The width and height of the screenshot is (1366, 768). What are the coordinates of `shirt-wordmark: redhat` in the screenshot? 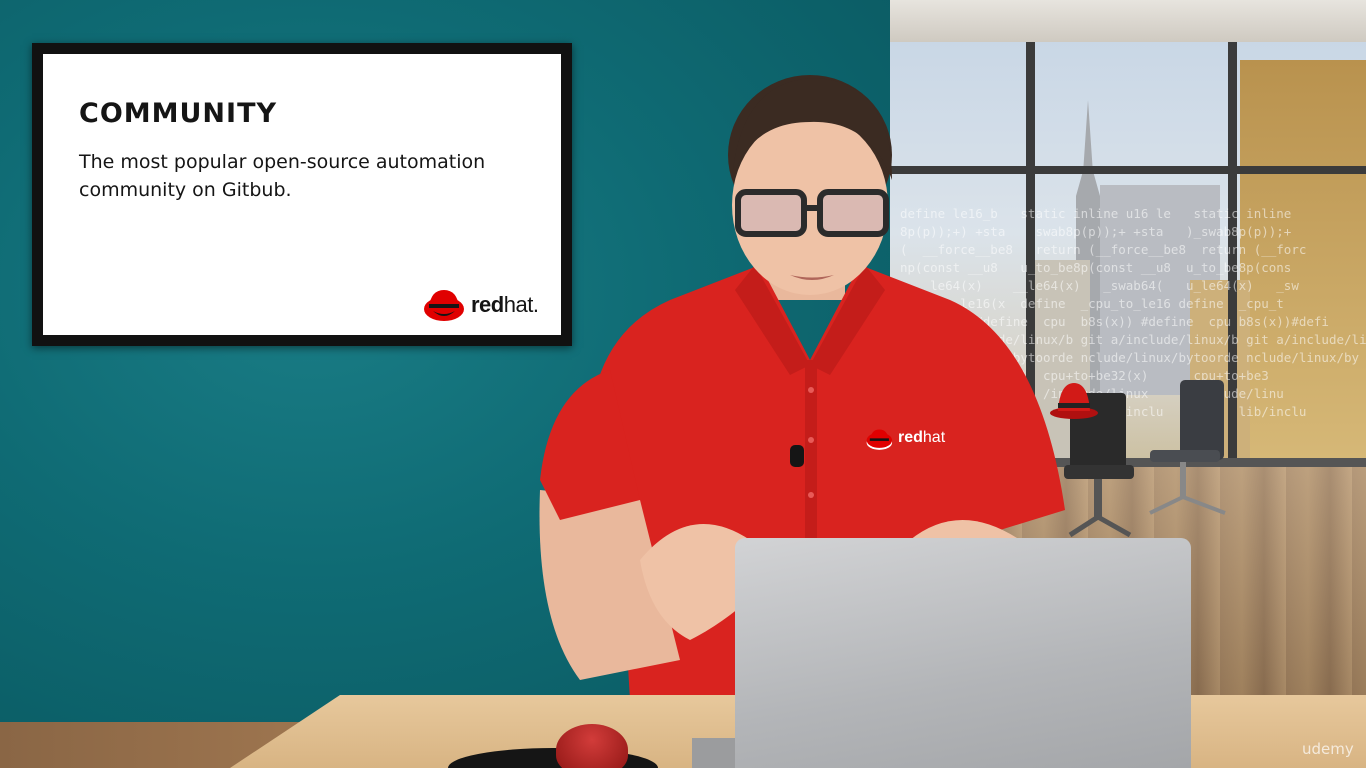 It's located at (921, 438).